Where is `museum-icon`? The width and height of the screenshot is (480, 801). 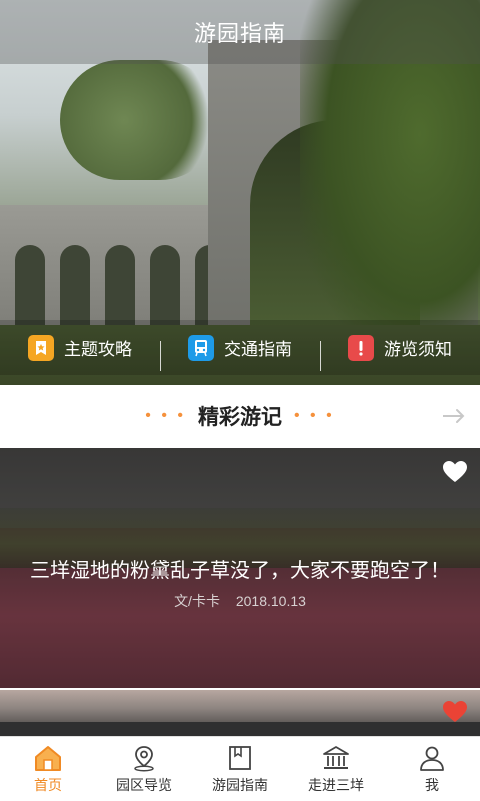
museum-icon is located at coordinates (336, 757).